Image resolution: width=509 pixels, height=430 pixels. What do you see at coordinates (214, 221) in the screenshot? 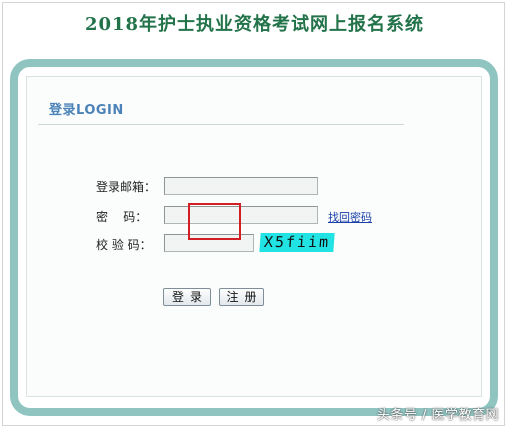
I see `register-highlight-box` at bounding box center [214, 221].